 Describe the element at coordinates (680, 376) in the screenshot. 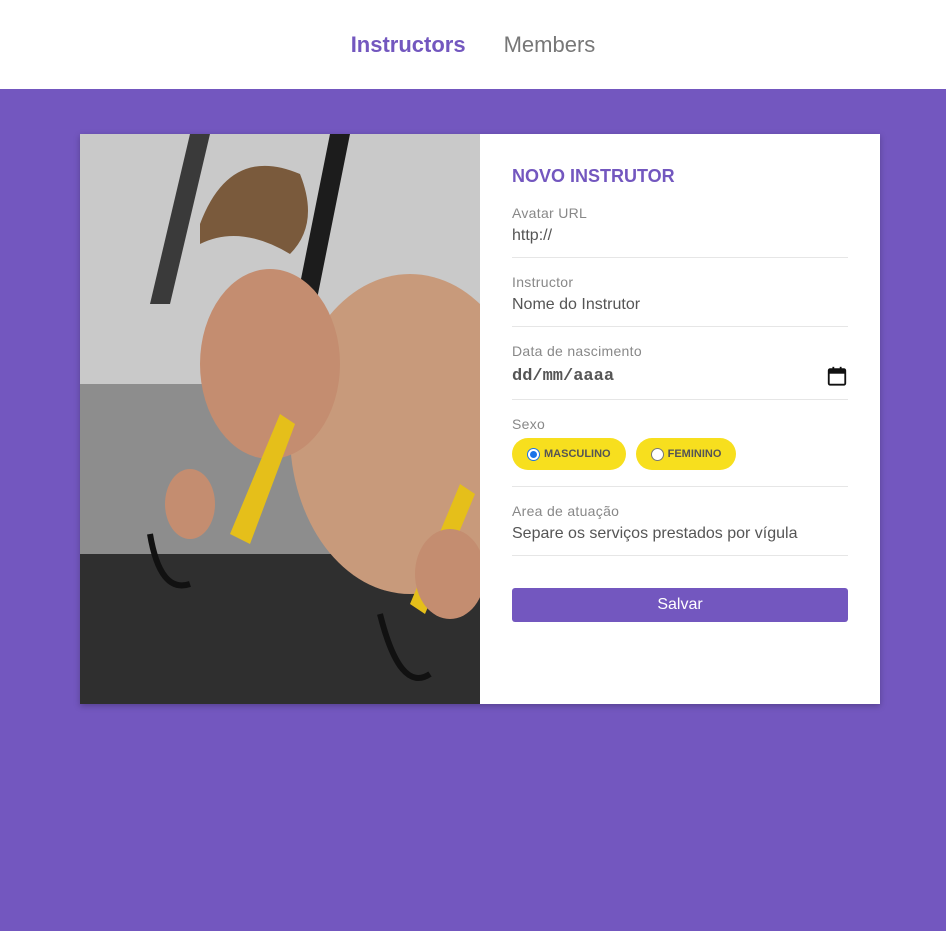

I see `birth-date-input: dd/mm/aaaa` at that location.